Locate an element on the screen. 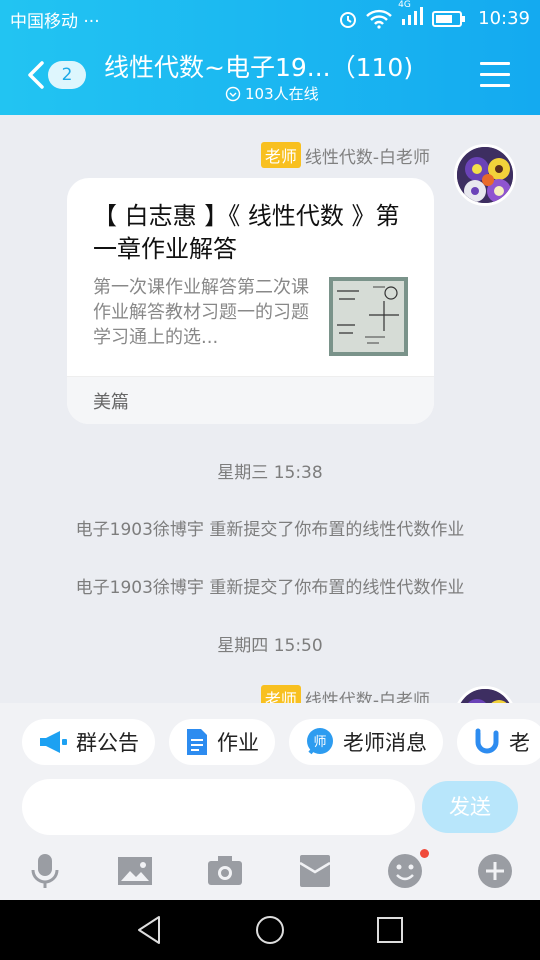  timestamp: 星期四 15:50 is located at coordinates (270, 646).